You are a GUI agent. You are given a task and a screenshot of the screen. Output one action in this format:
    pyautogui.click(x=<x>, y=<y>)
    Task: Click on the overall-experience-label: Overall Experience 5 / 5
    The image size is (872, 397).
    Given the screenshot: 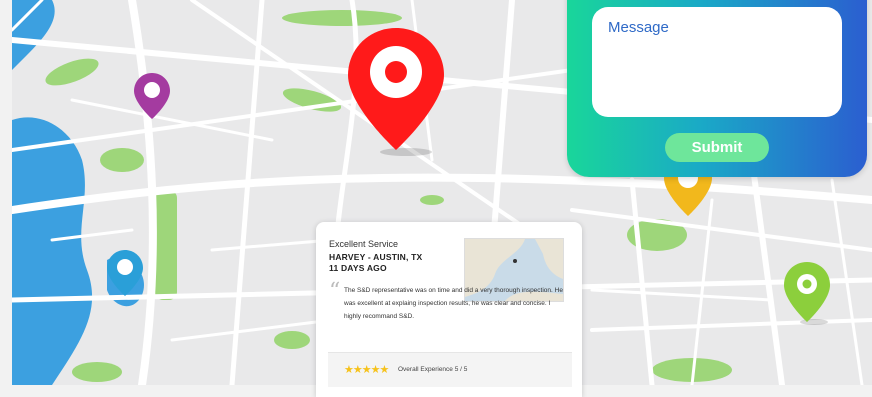 What is the action you would take?
    pyautogui.click(x=433, y=369)
    